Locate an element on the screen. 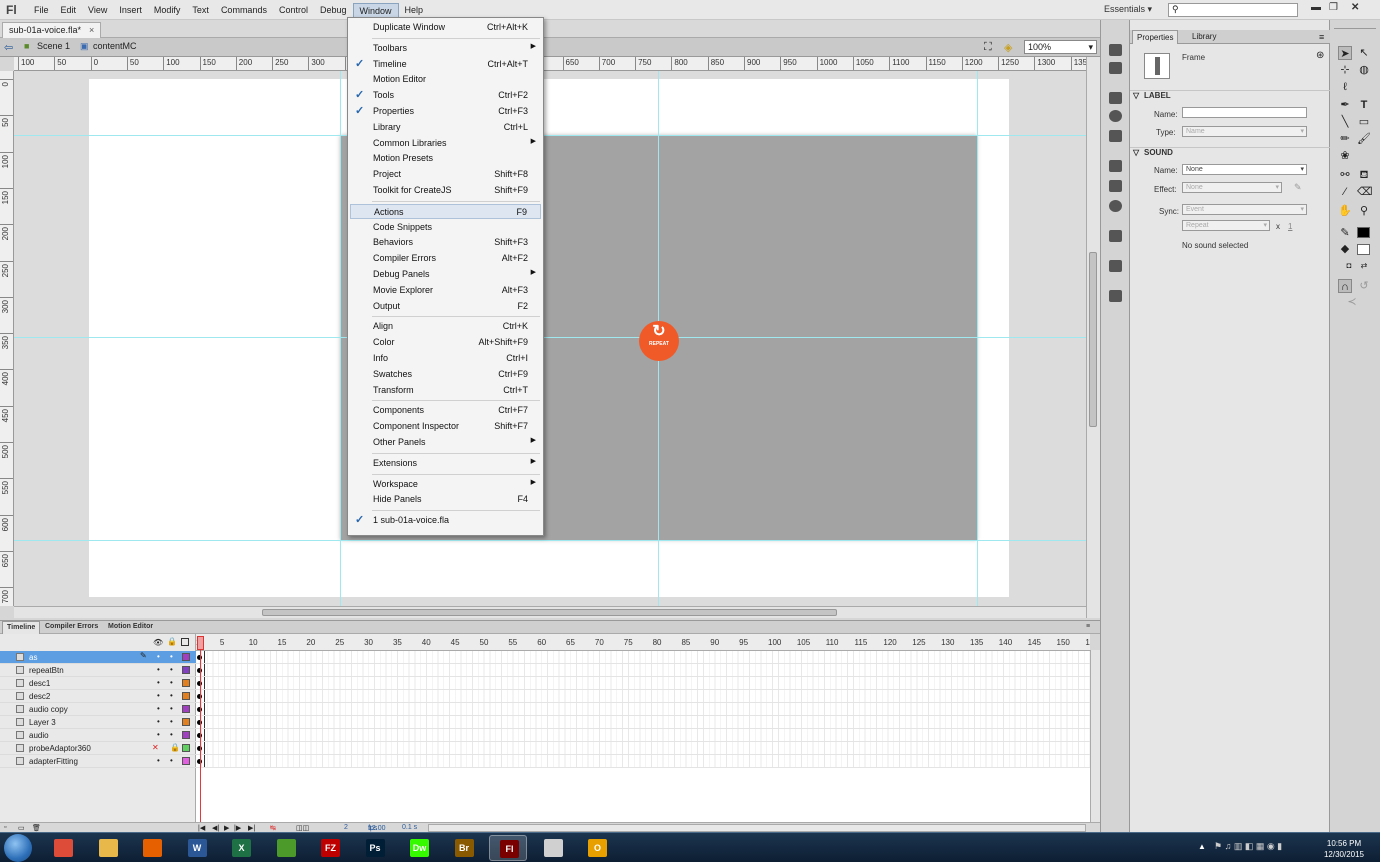  stage-vertical-scrollbar is located at coordinates (1093, 337).